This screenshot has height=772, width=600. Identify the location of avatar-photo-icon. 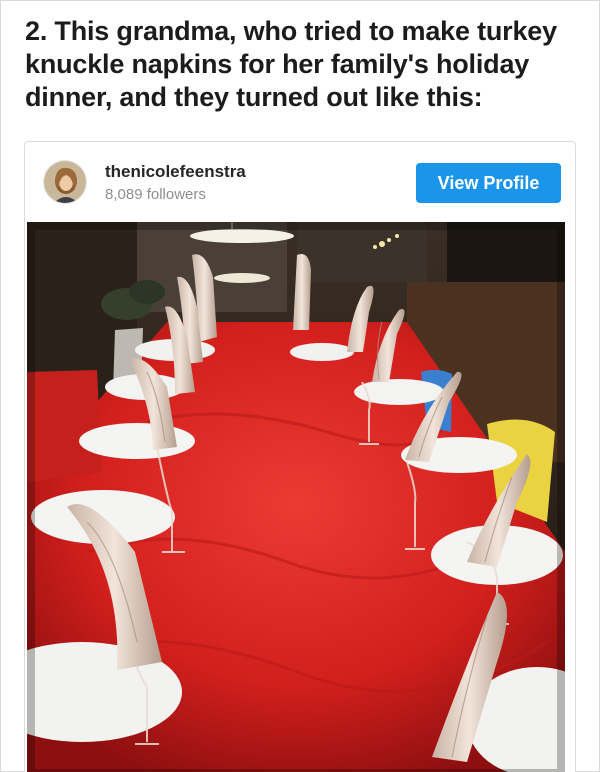
(65, 182).